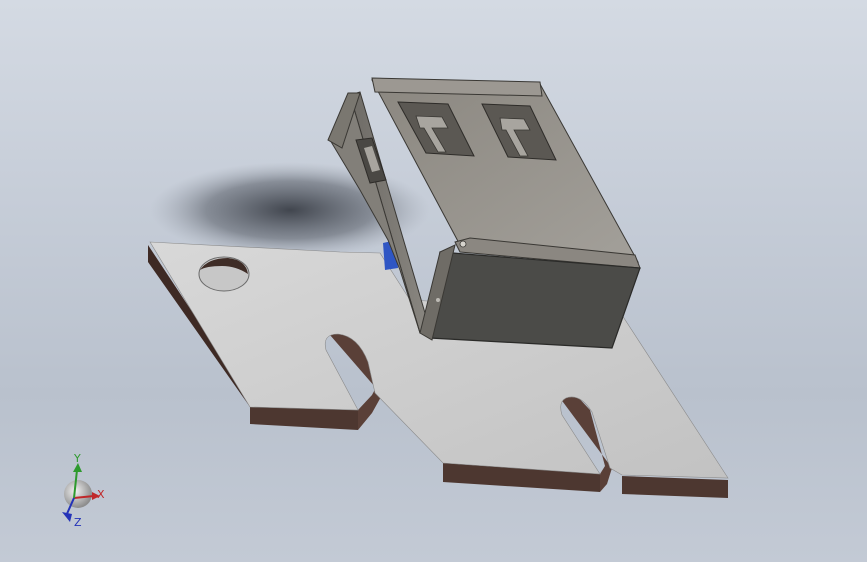 Image resolution: width=867 pixels, height=562 pixels. Describe the element at coordinates (67, 517) in the screenshot. I see `z-axis-arrow` at that location.